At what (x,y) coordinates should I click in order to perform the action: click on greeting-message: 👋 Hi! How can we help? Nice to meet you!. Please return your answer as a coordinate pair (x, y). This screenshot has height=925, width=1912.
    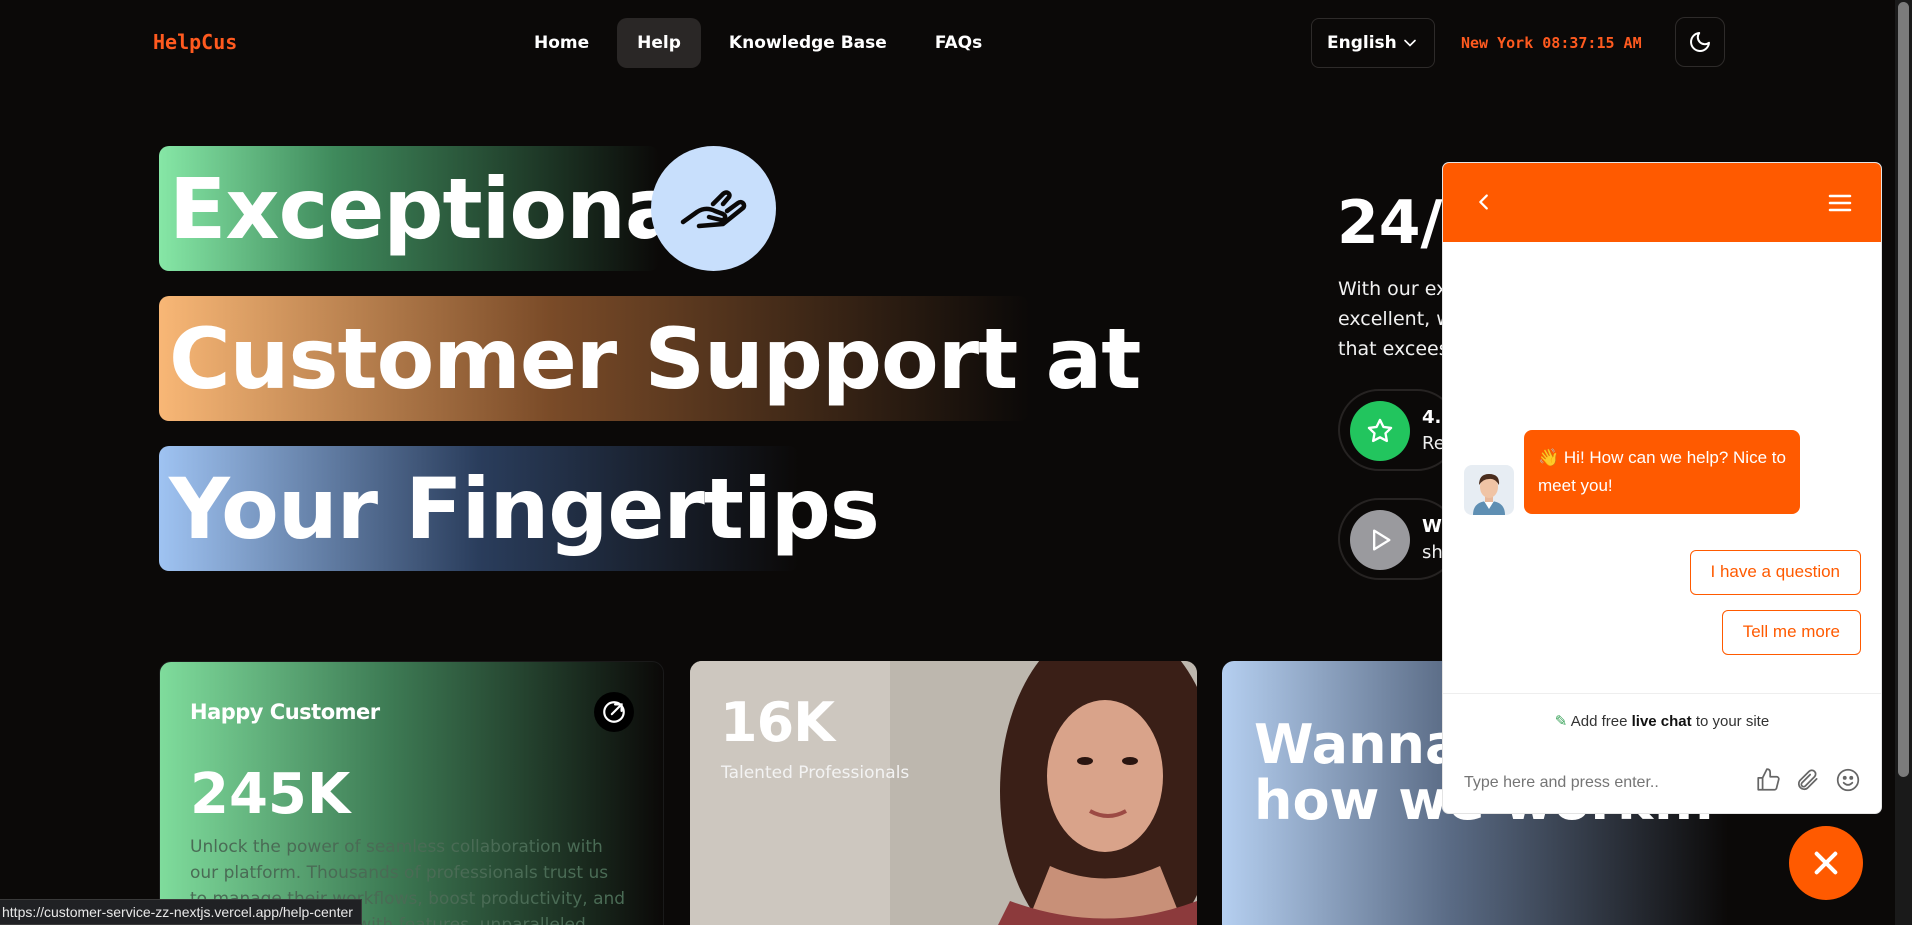
    Looking at the image, I should click on (1662, 472).